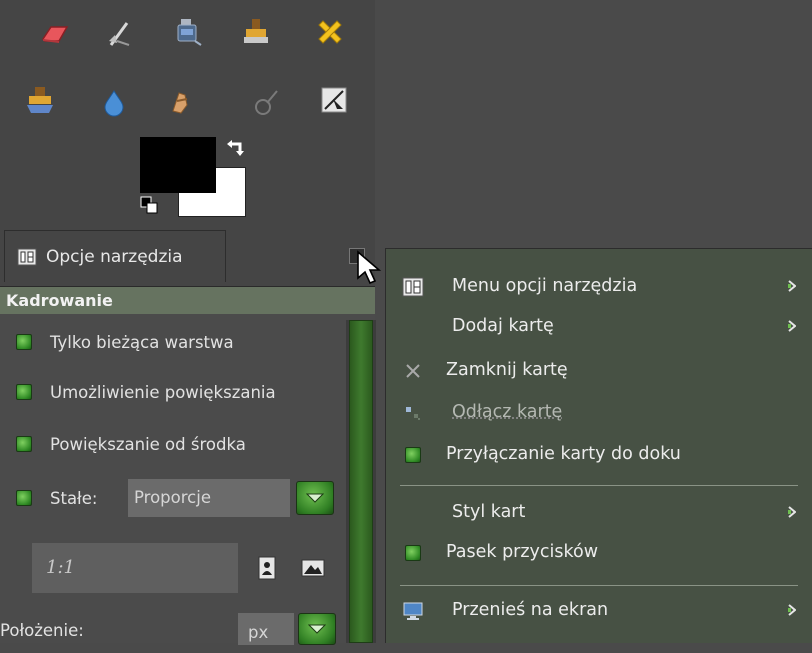 This screenshot has height=653, width=812. What do you see at coordinates (545, 286) in the screenshot?
I see `menu-label: Menu opcji narzędzia` at bounding box center [545, 286].